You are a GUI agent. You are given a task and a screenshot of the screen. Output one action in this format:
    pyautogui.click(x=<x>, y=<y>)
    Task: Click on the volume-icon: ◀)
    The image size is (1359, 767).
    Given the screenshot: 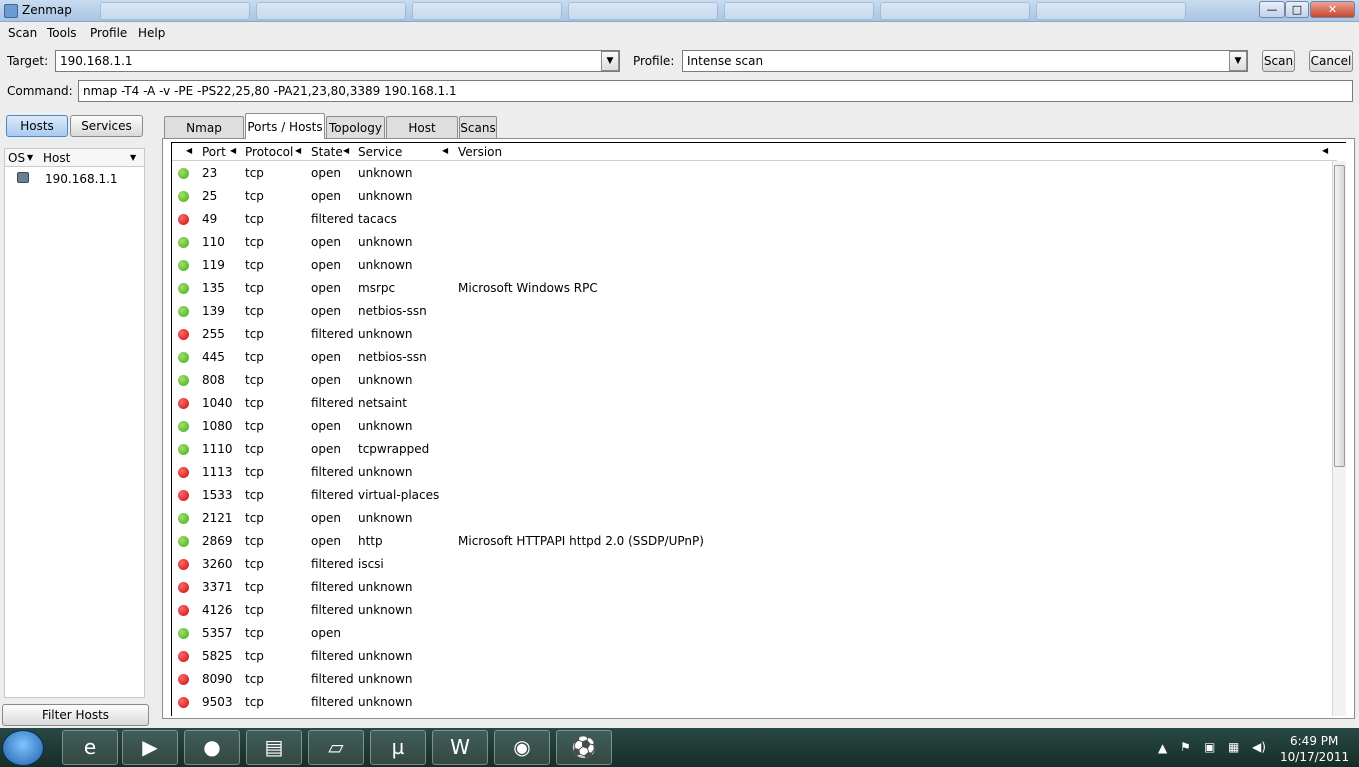 What is the action you would take?
    pyautogui.click(x=1259, y=747)
    